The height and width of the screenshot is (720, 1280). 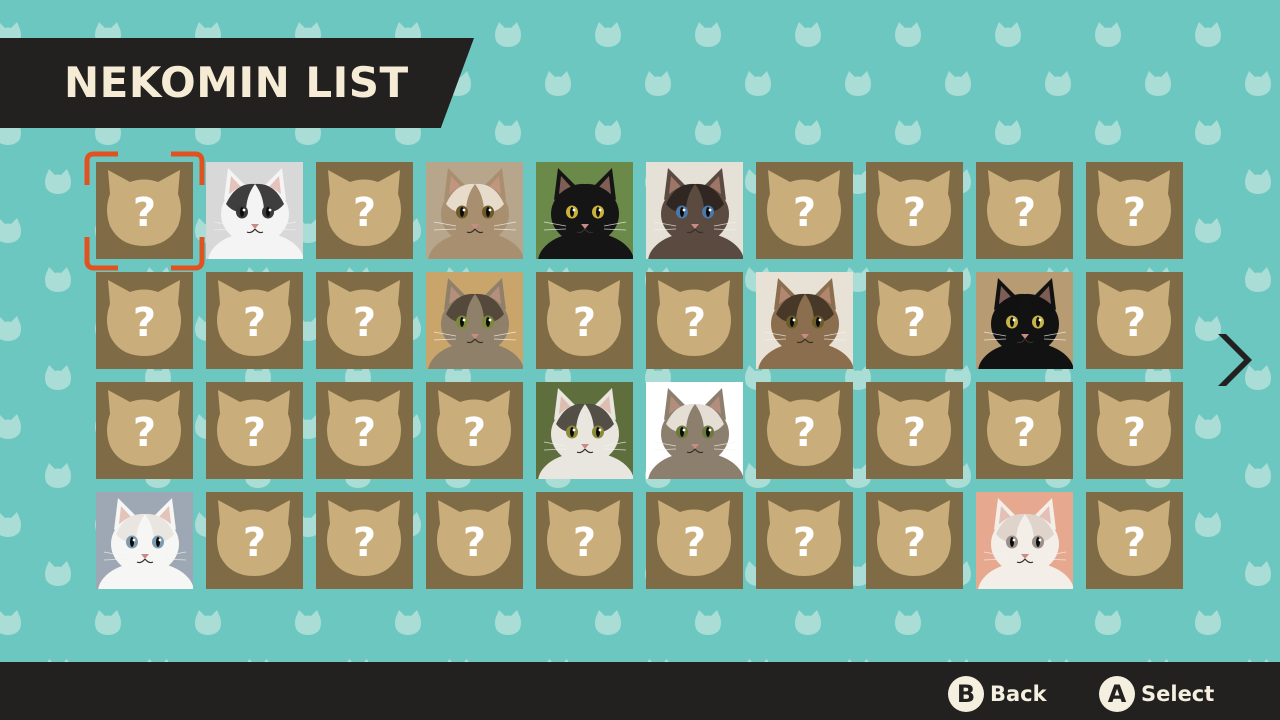 I want to click on b-button-icon: B, so click(x=966, y=694).